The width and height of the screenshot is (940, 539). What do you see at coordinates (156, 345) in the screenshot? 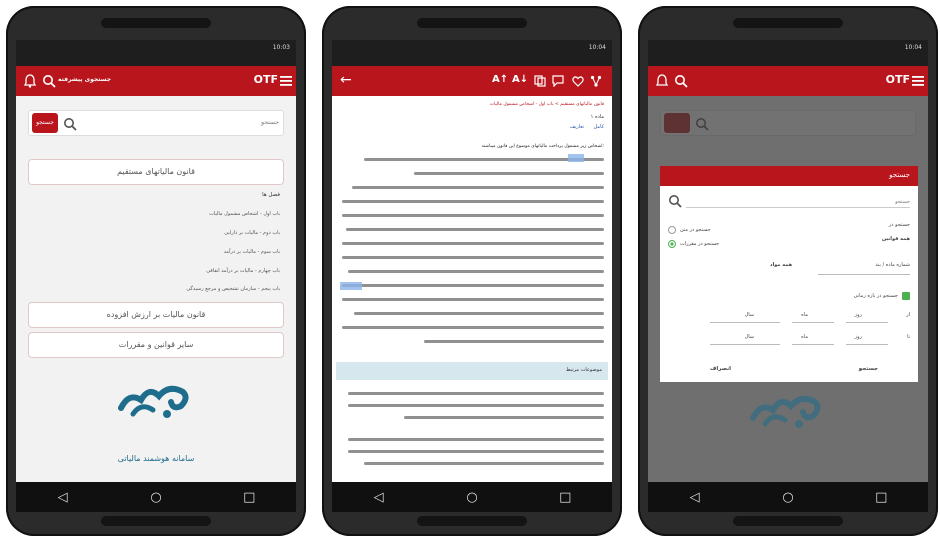
I see `card-other-laws: سایر قوانین و مقررات` at bounding box center [156, 345].